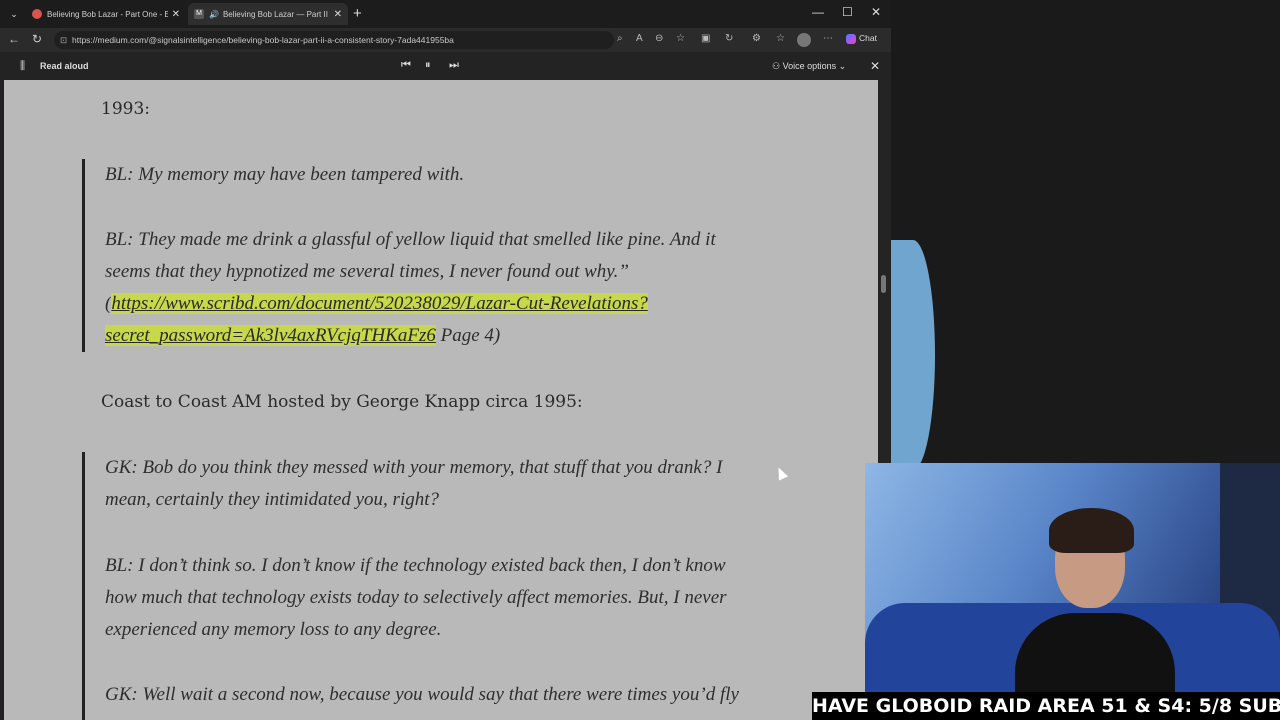  I want to click on zoom-icon: ⌕, so click(620, 38).